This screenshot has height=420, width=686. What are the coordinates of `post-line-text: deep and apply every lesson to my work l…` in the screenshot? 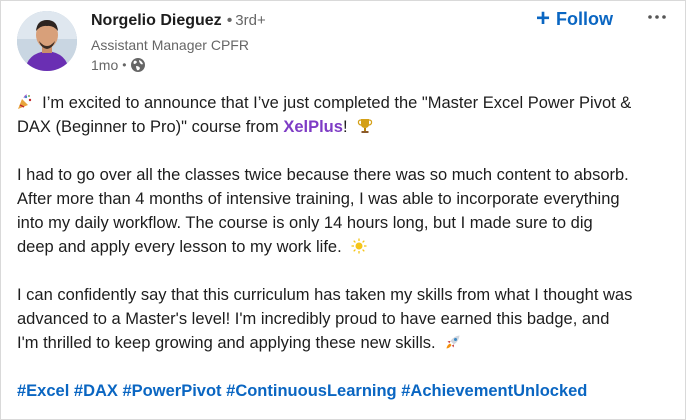 It's located at (179, 247).